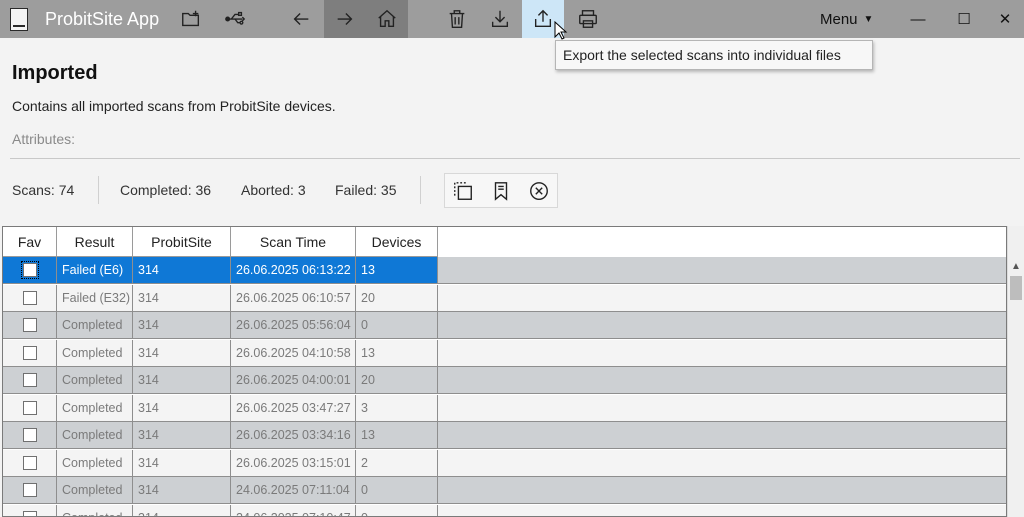 This screenshot has height=517, width=1024. I want to click on home-button, so click(387, 19).